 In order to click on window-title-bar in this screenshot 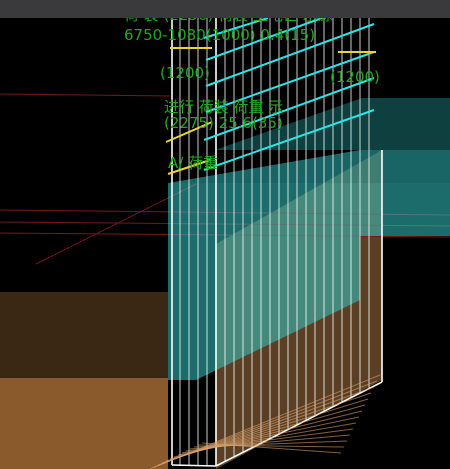, I will do `click(225, 9)`.